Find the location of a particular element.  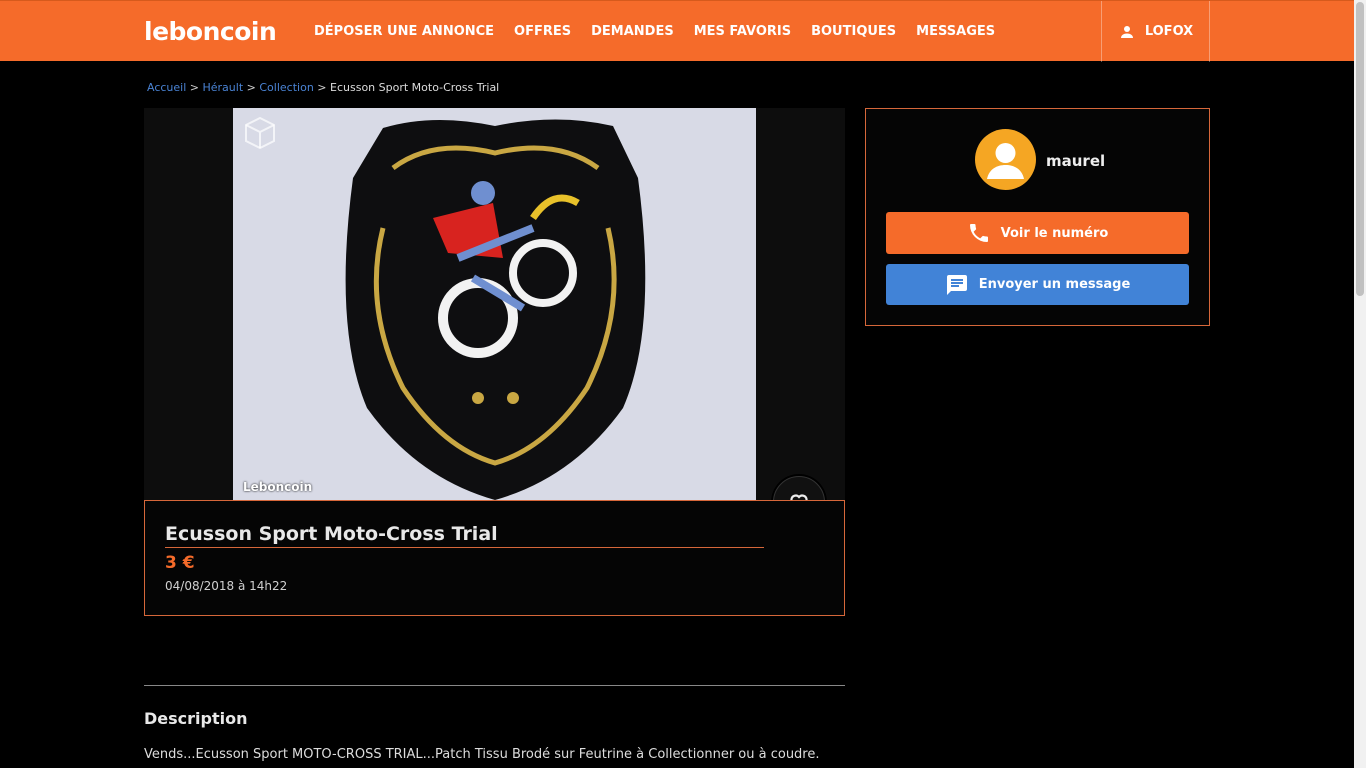

user-menu: LOFOX is located at coordinates (1155, 31).